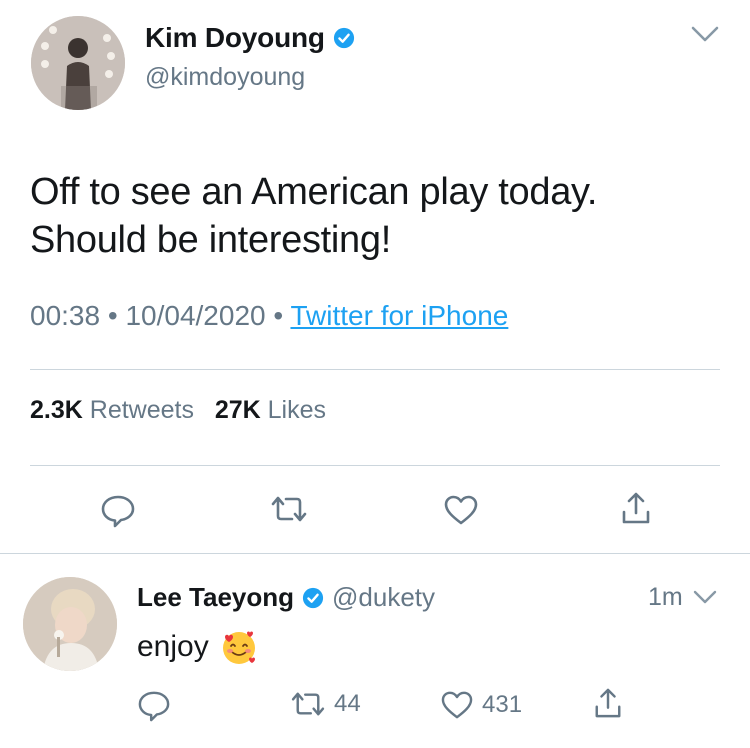 Image resolution: width=750 pixels, height=748 pixels. Describe the element at coordinates (238, 410) in the screenshot. I see `likes-count: 27K` at that location.